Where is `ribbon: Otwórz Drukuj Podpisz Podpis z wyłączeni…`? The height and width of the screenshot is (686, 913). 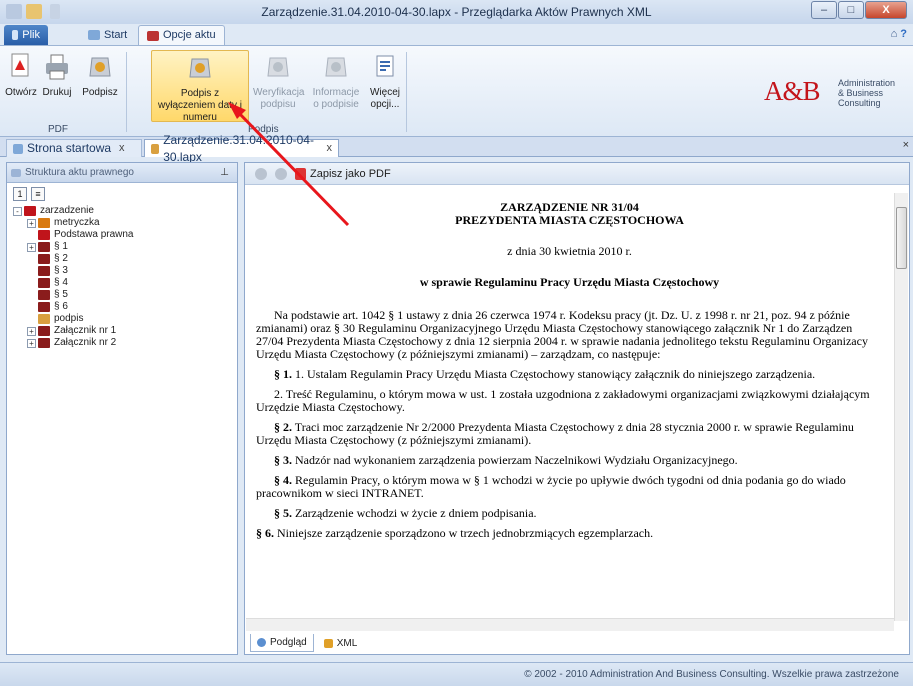 ribbon: Otwórz Drukuj Podpisz Podpis z wyłączeni… is located at coordinates (456, 91).